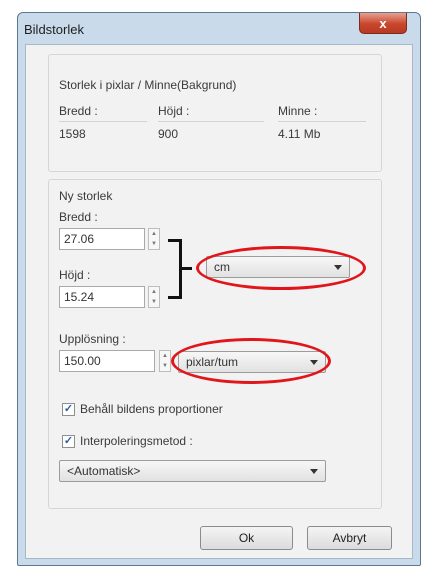 The height and width of the screenshot is (581, 443). What do you see at coordinates (192, 471) in the screenshot?
I see `interpolation-select: <Automatisk>` at bounding box center [192, 471].